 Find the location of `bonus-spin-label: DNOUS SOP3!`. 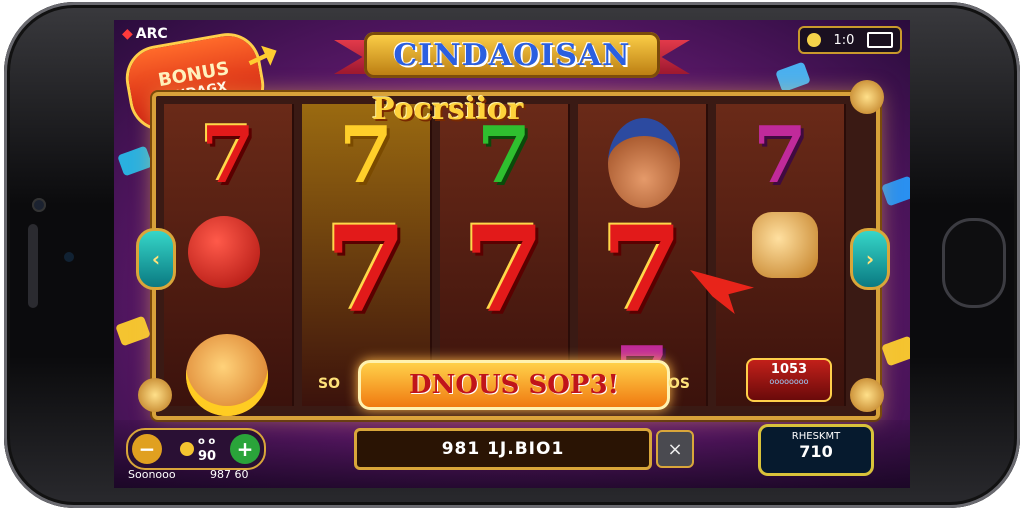

bonus-spin-label: DNOUS SOP3! is located at coordinates (514, 385).